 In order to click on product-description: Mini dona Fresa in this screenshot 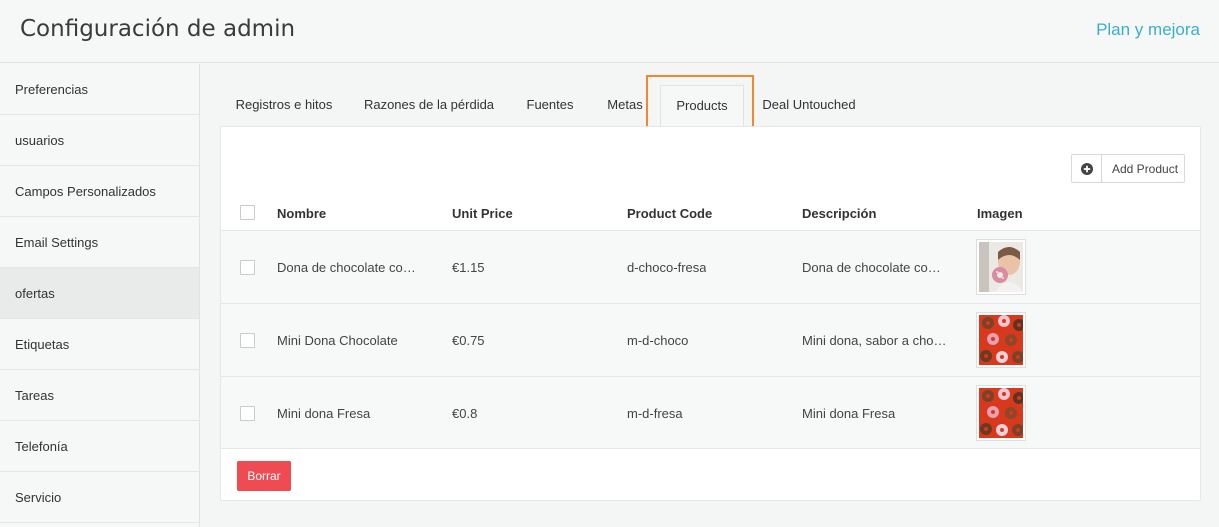, I will do `click(849, 413)`.